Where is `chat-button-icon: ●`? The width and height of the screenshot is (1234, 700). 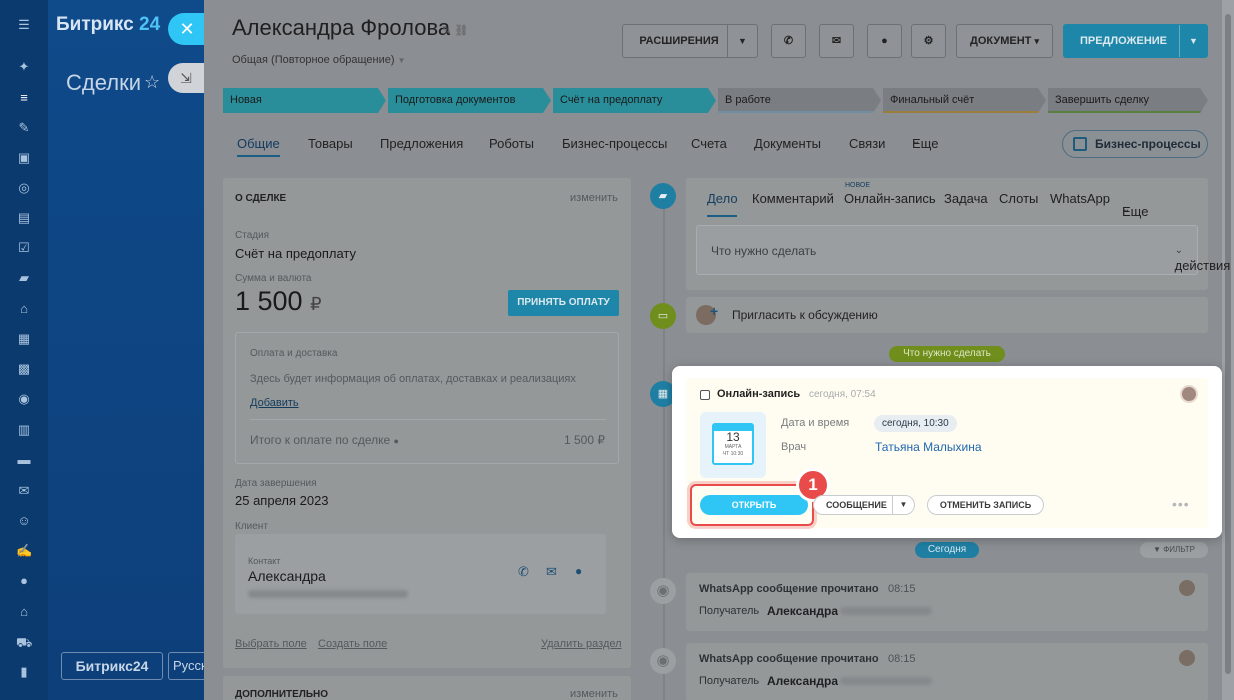 chat-button-icon: ● is located at coordinates (884, 41).